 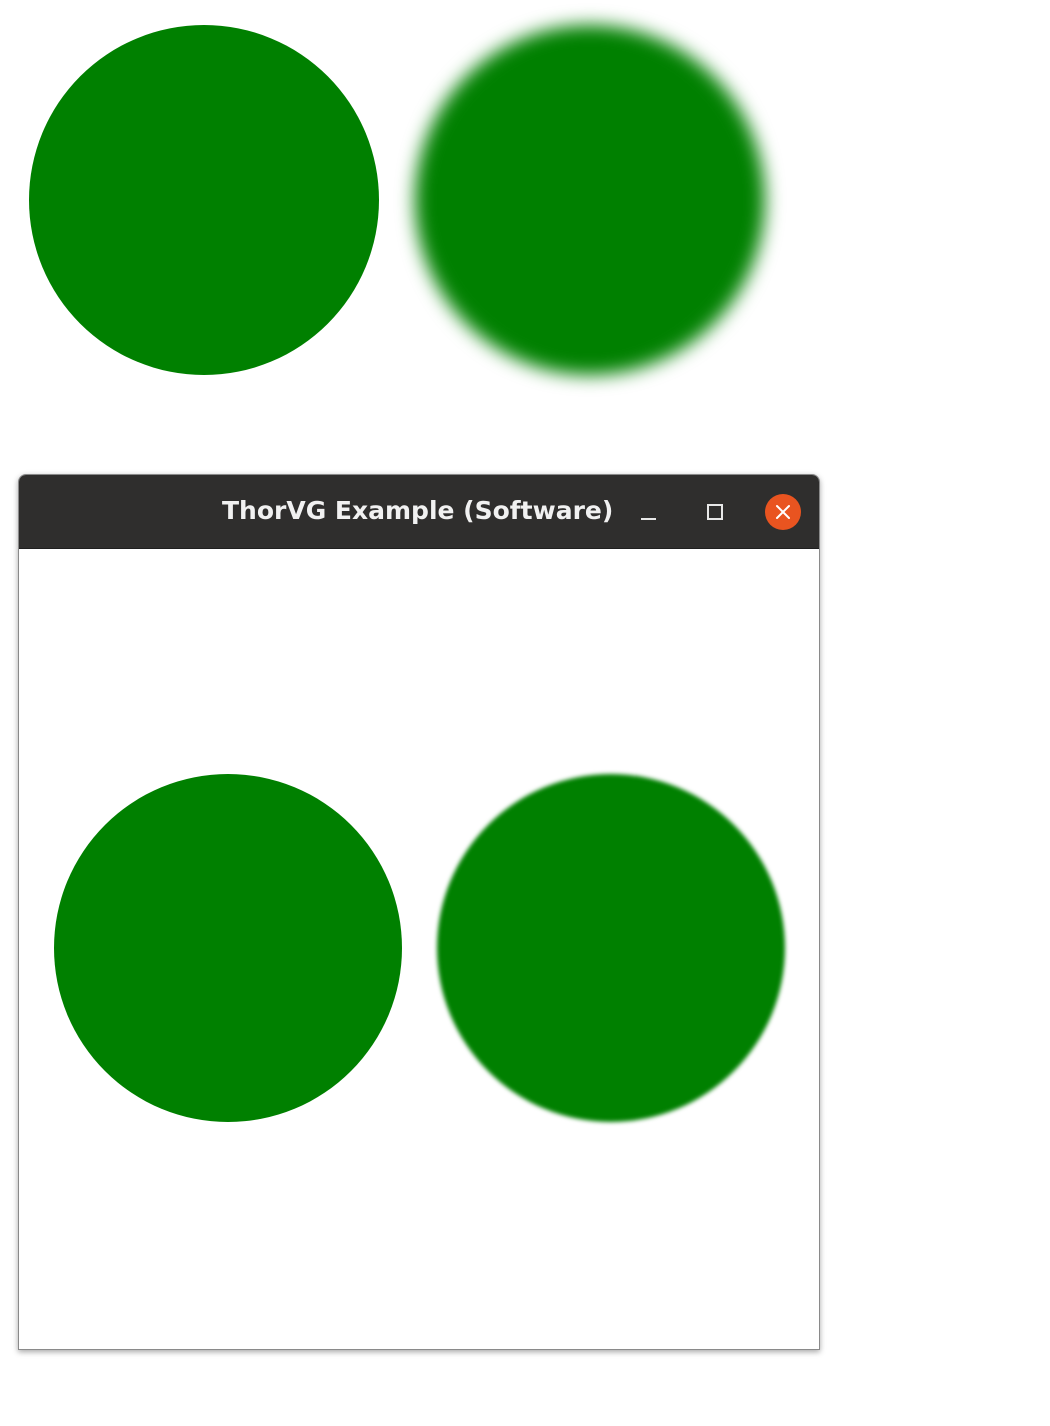 I want to click on minimize-button, so click(x=648, y=512).